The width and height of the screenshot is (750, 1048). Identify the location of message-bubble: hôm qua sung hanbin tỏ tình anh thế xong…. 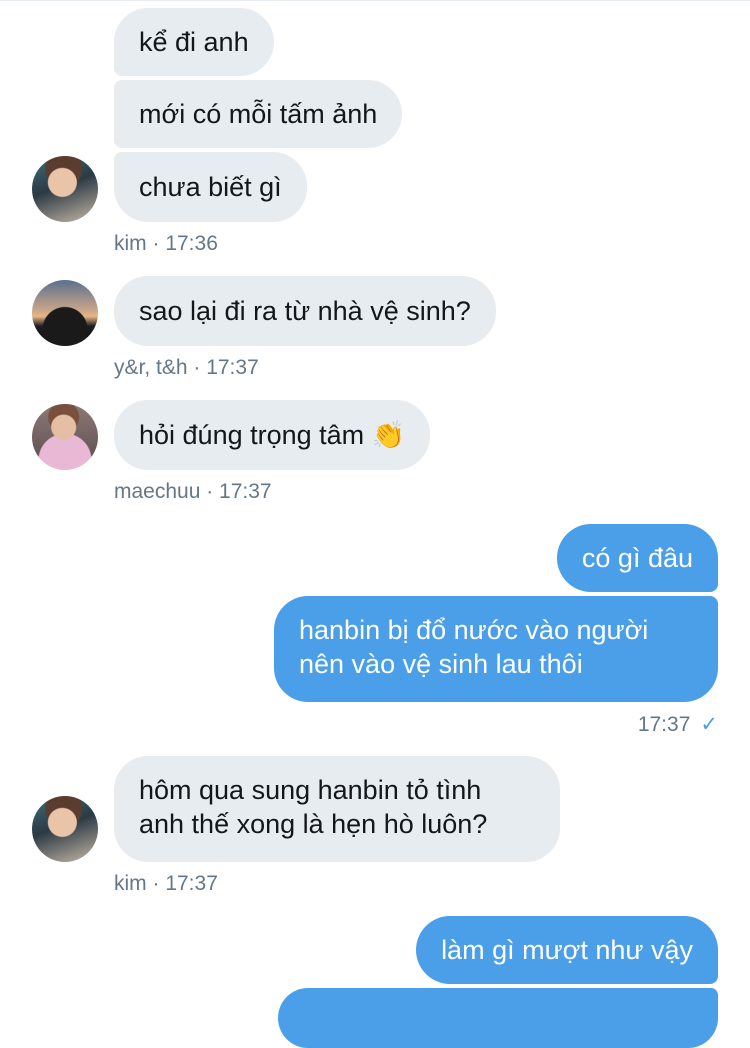
(337, 809).